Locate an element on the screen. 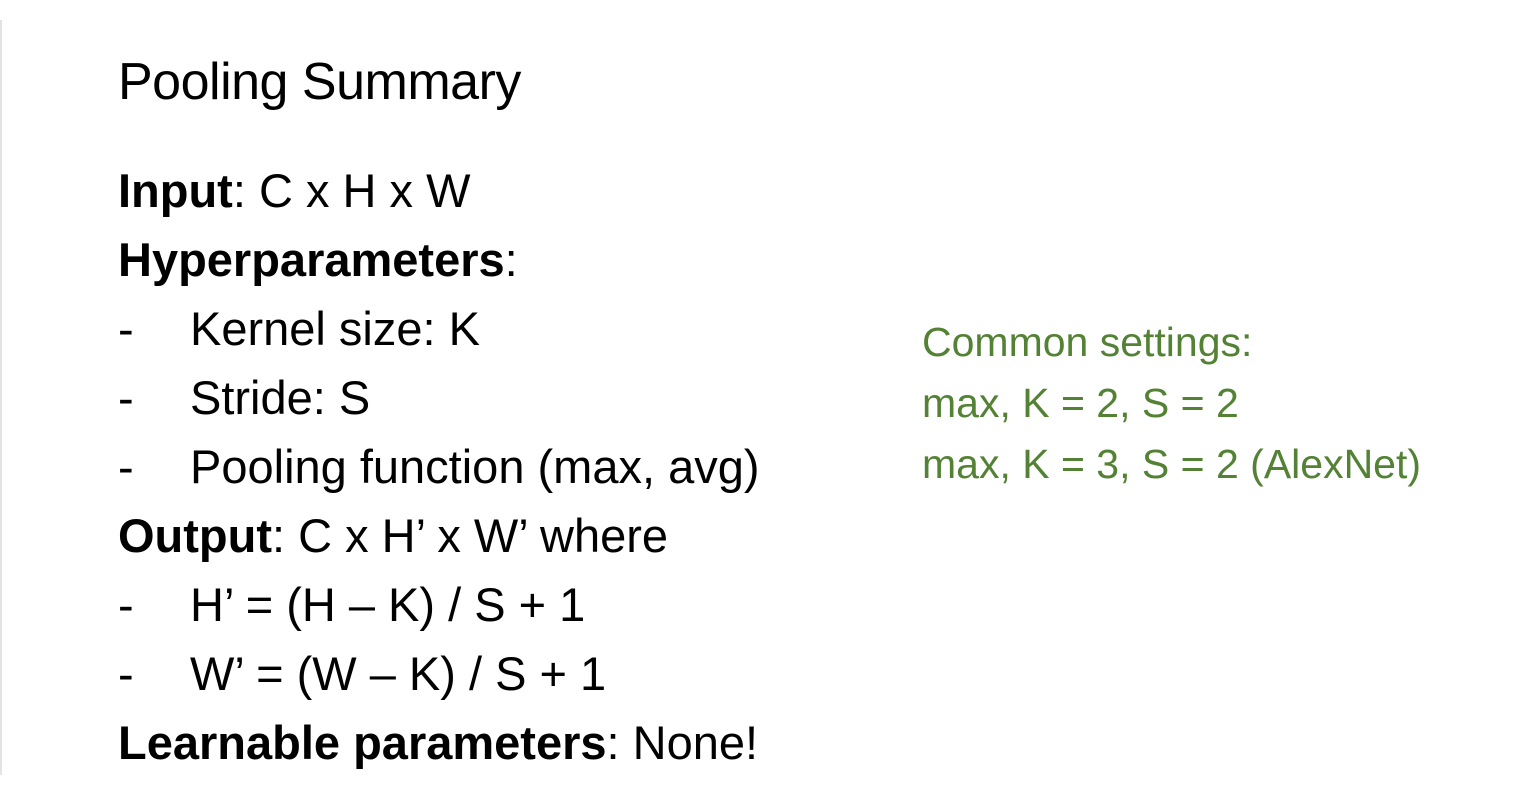 This screenshot has height=790, width=1520. hyperparameters-line: Hyperparameters: is located at coordinates (438, 259).